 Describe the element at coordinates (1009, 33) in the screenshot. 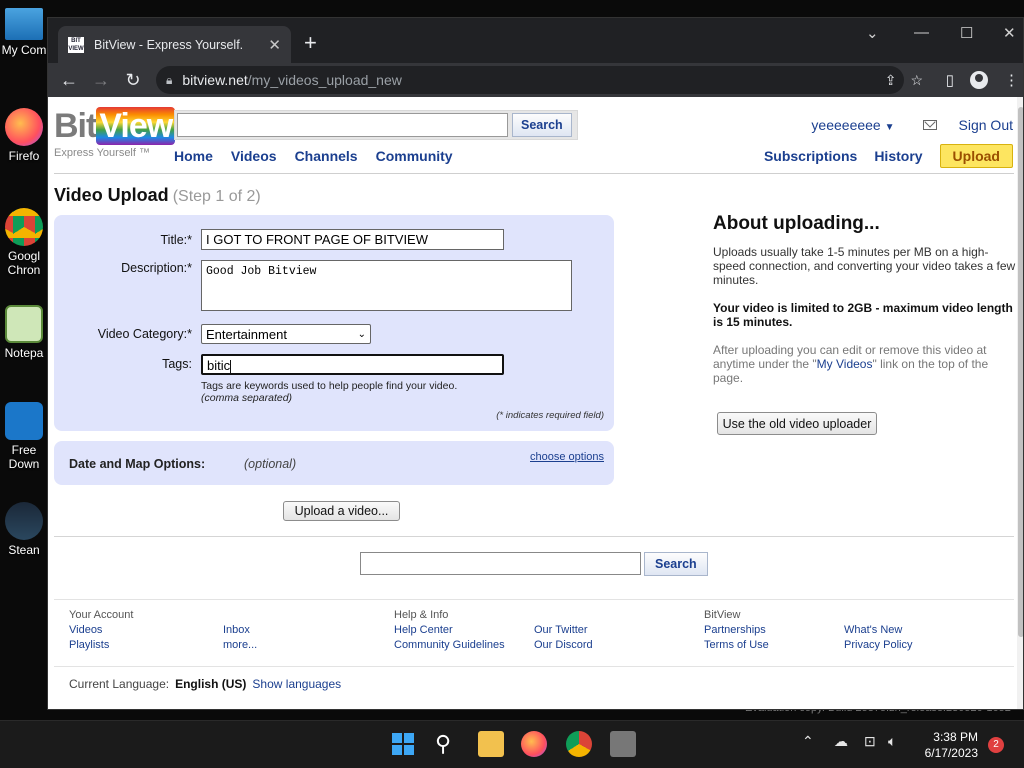

I see `window-close-icon: ✕` at that location.